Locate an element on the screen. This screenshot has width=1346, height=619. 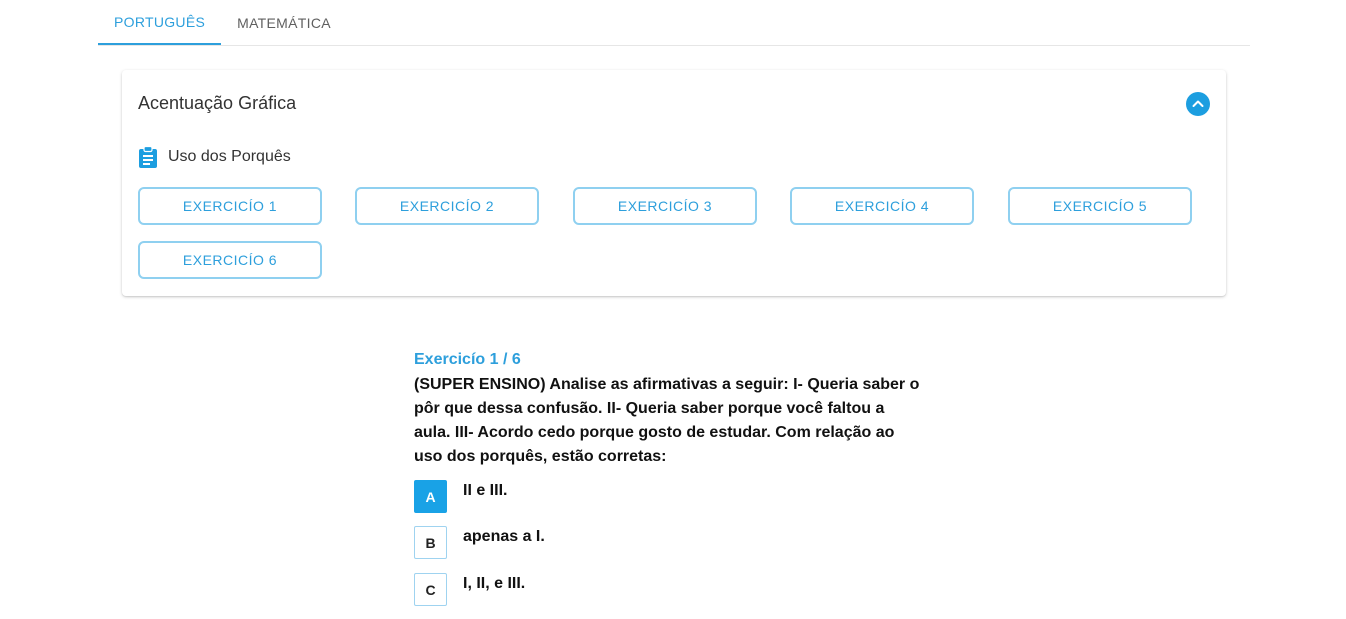
exercise-5-button: EXERCICÍO 5 is located at coordinates (1100, 206).